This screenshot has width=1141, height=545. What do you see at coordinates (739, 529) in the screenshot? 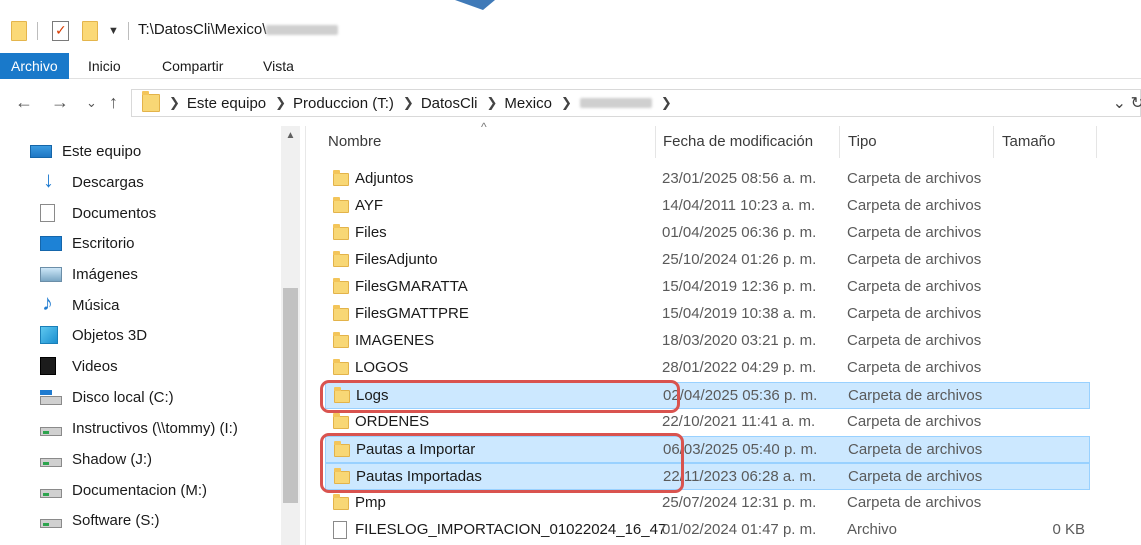
I see `file-date: 01/02/2024 01:47 p. m.` at bounding box center [739, 529].